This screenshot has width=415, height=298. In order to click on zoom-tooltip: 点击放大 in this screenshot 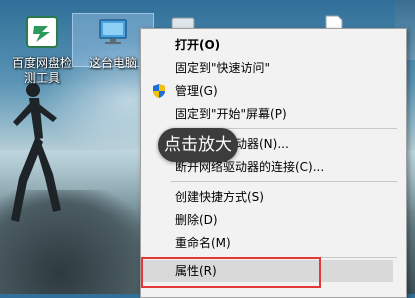, I will do `click(198, 145)`.